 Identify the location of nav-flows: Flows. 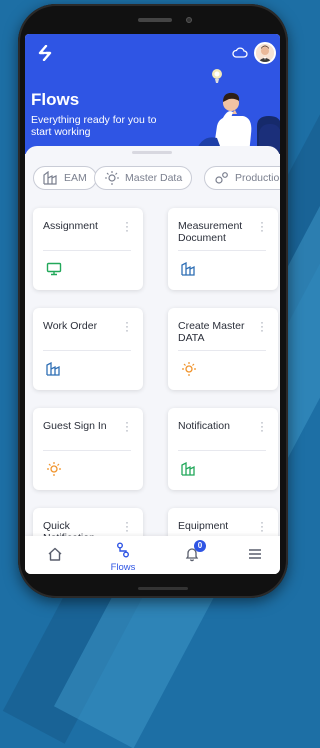
(123, 557).